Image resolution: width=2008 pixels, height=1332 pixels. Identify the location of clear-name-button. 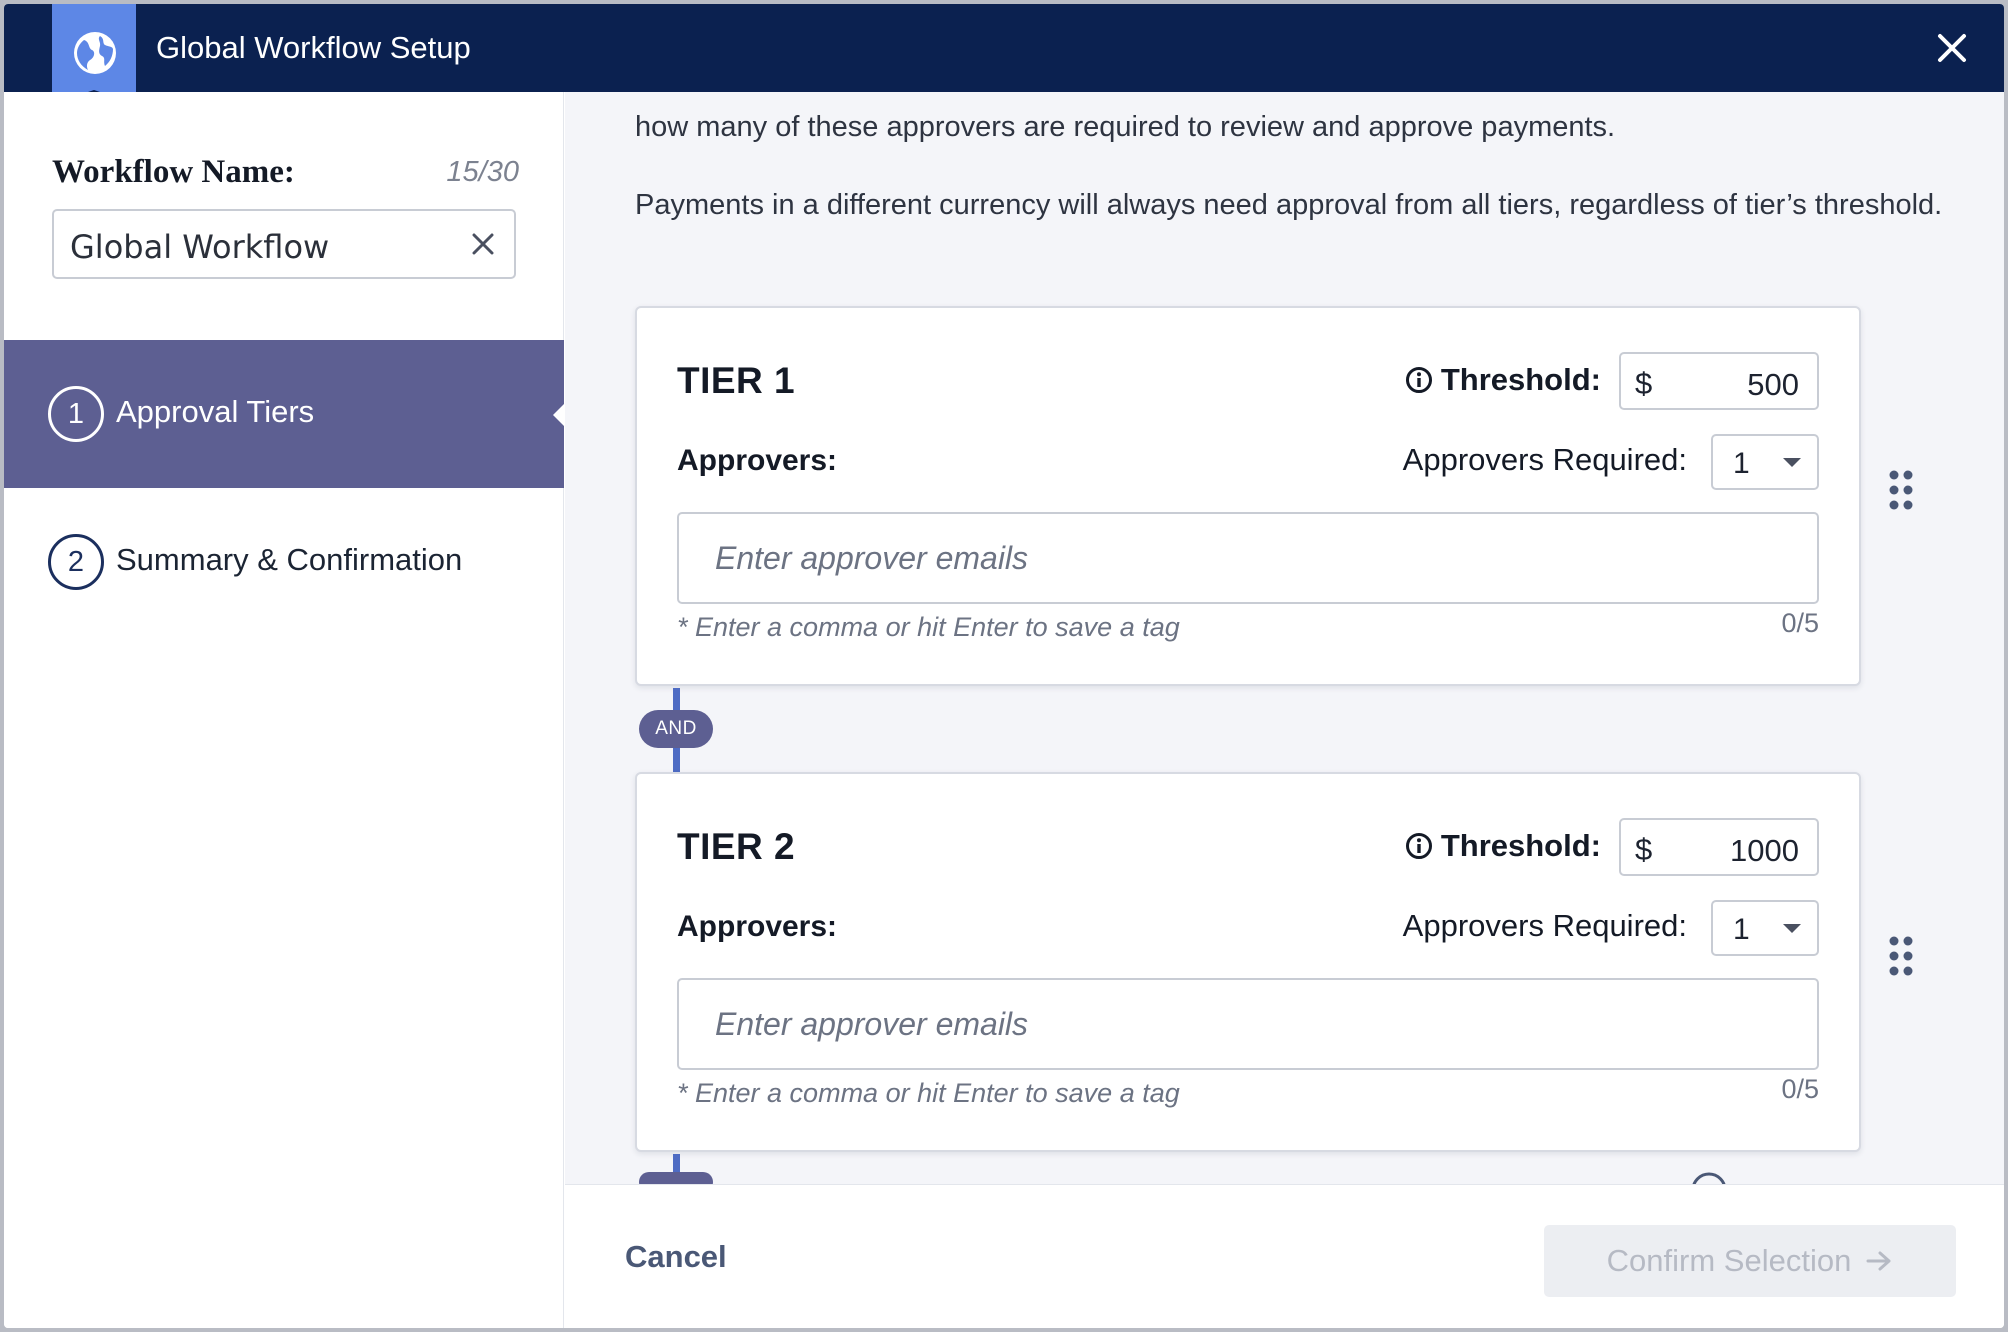
(483, 244).